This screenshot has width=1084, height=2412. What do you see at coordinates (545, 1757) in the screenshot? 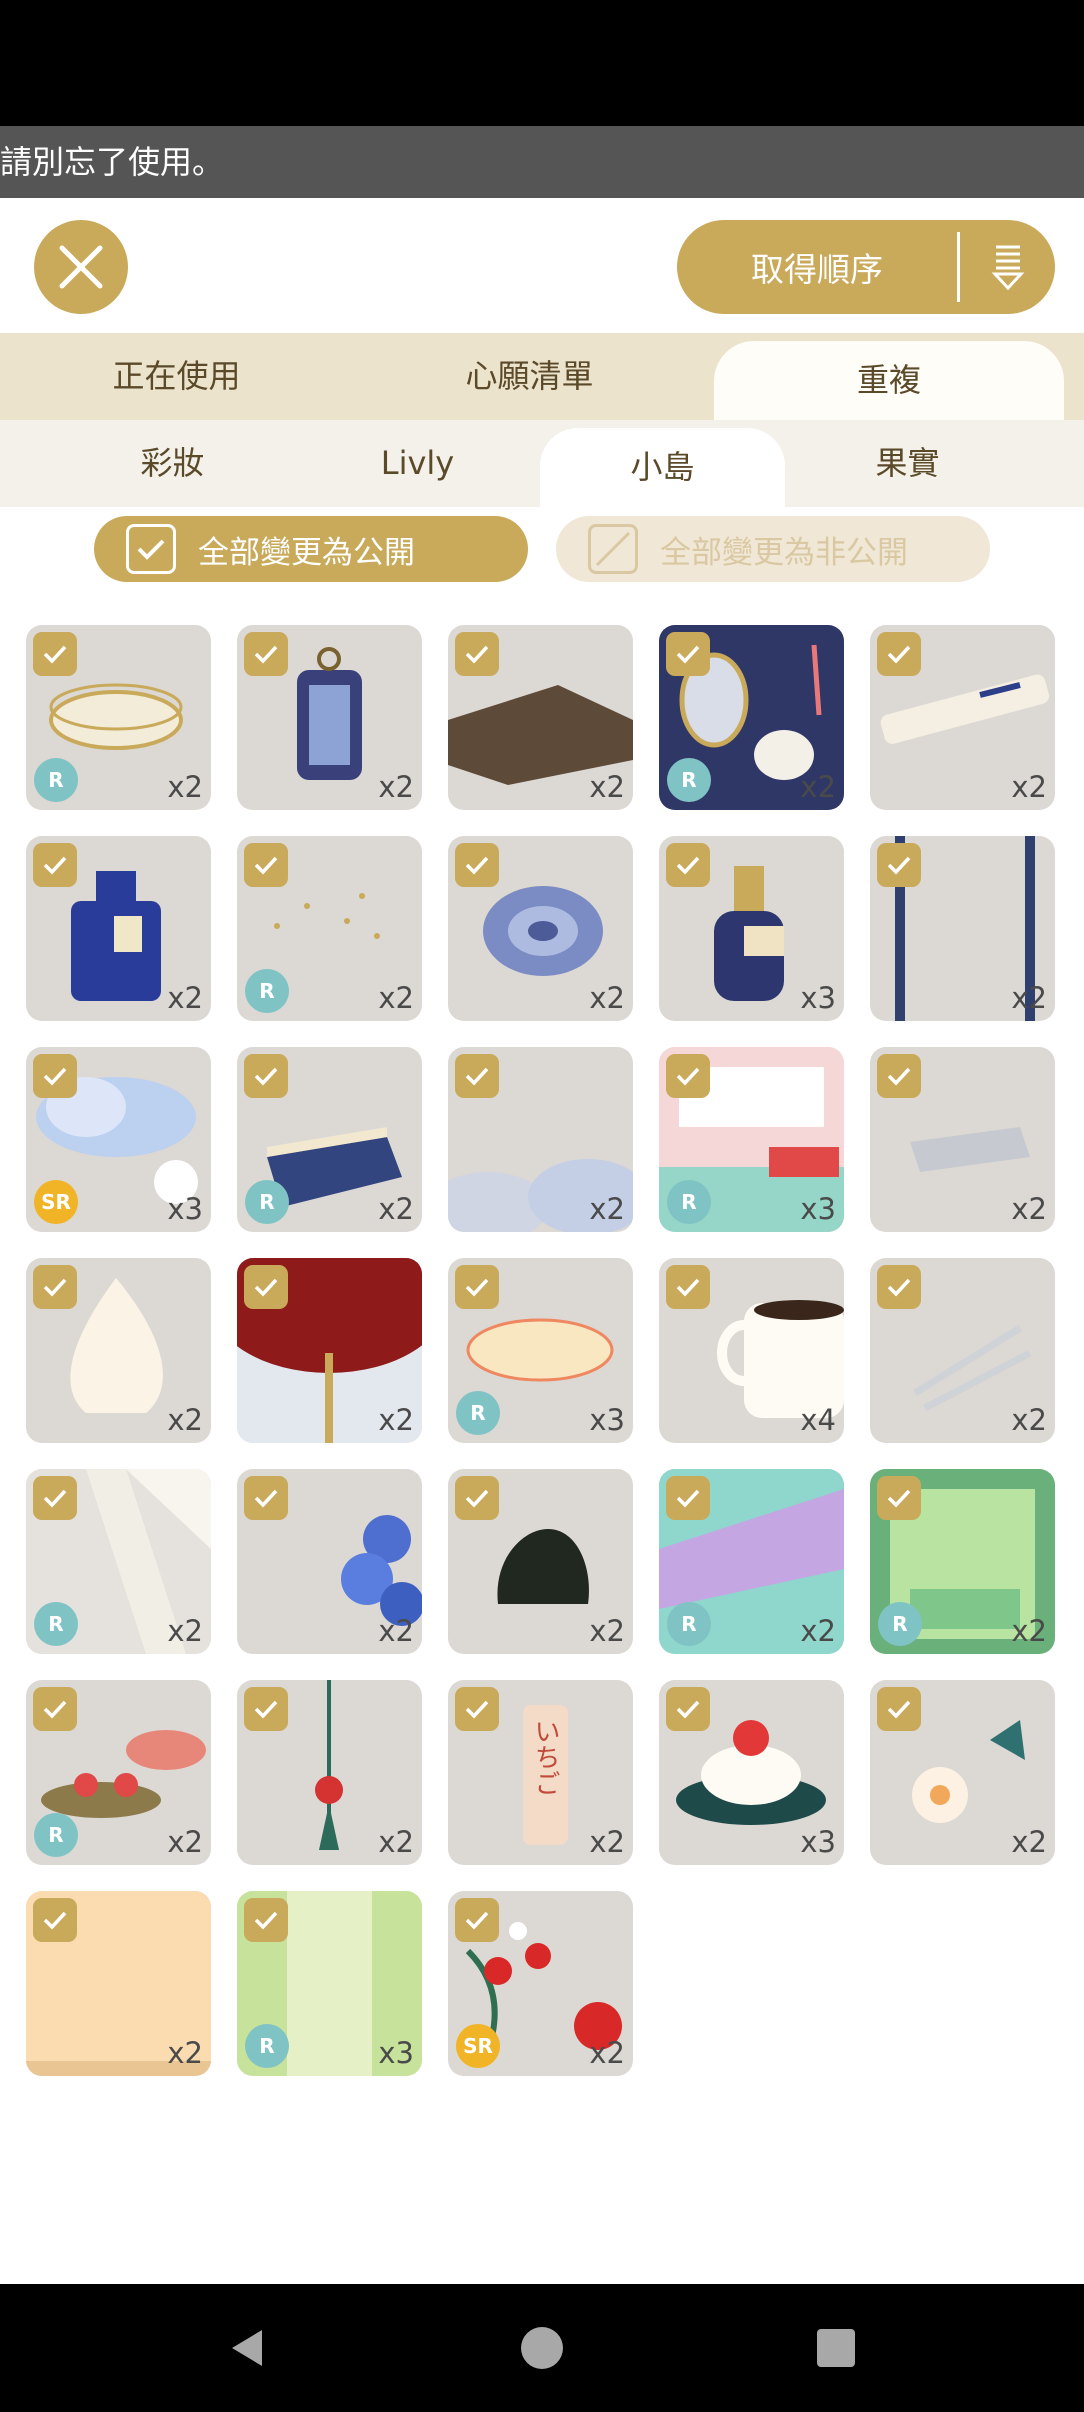
I see `item-label: いちご` at bounding box center [545, 1757].